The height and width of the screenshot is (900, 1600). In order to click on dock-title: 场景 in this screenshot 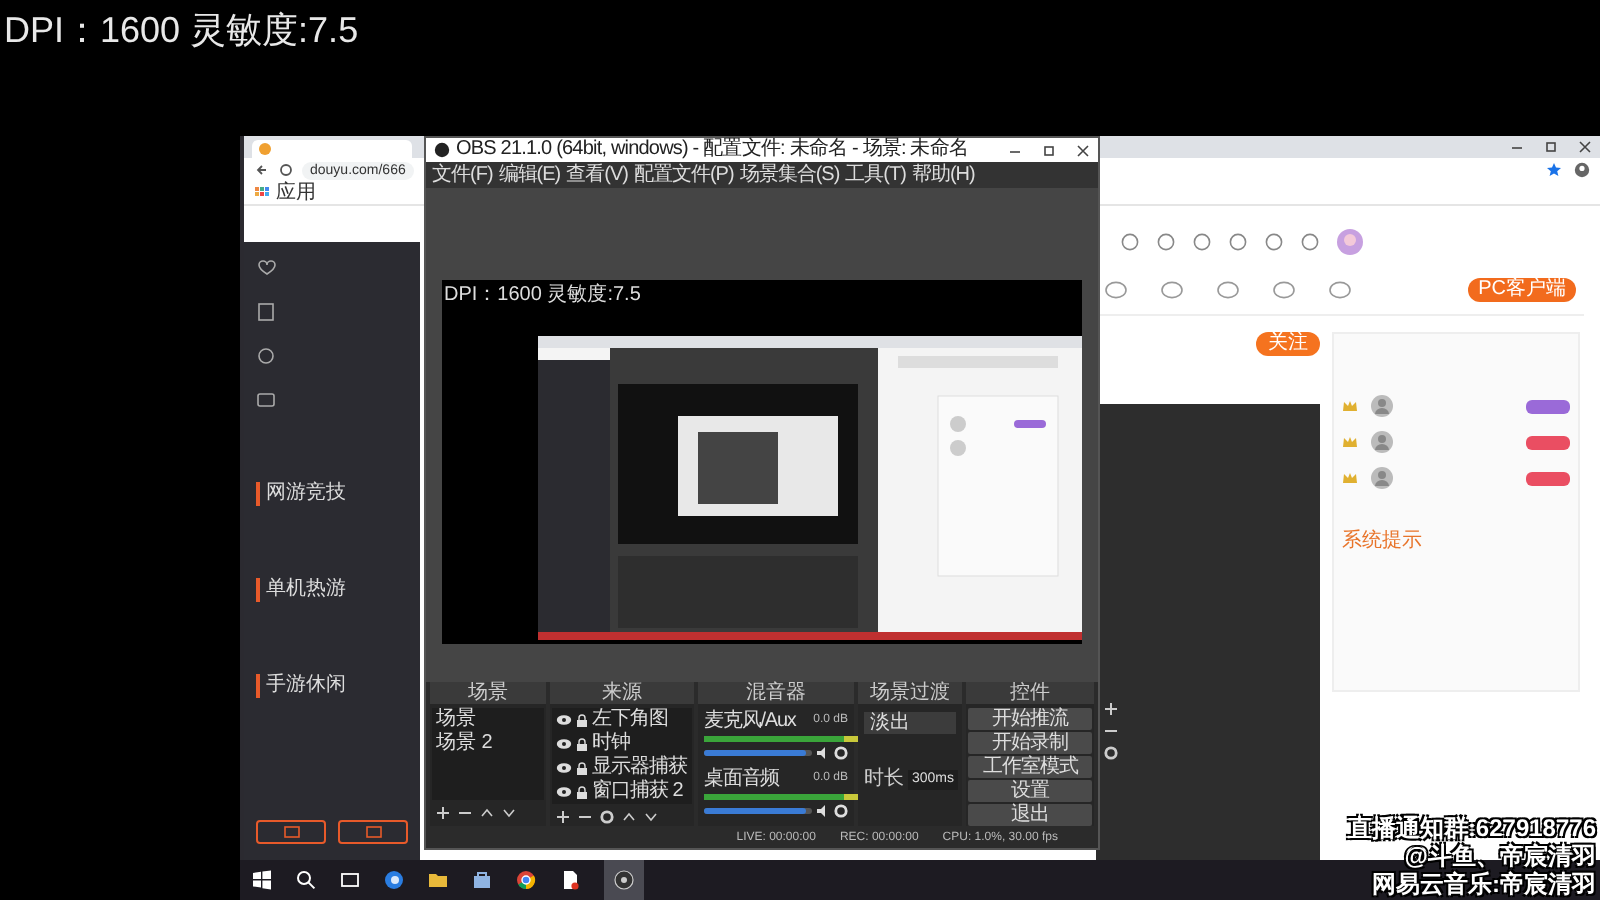, I will do `click(488, 693)`.